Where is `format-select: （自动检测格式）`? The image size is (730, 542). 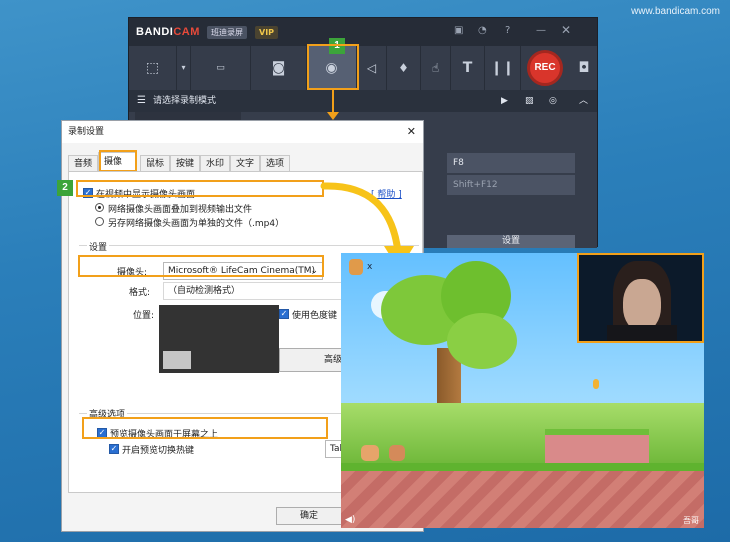 format-select: （自动检测格式） is located at coordinates (256, 291).